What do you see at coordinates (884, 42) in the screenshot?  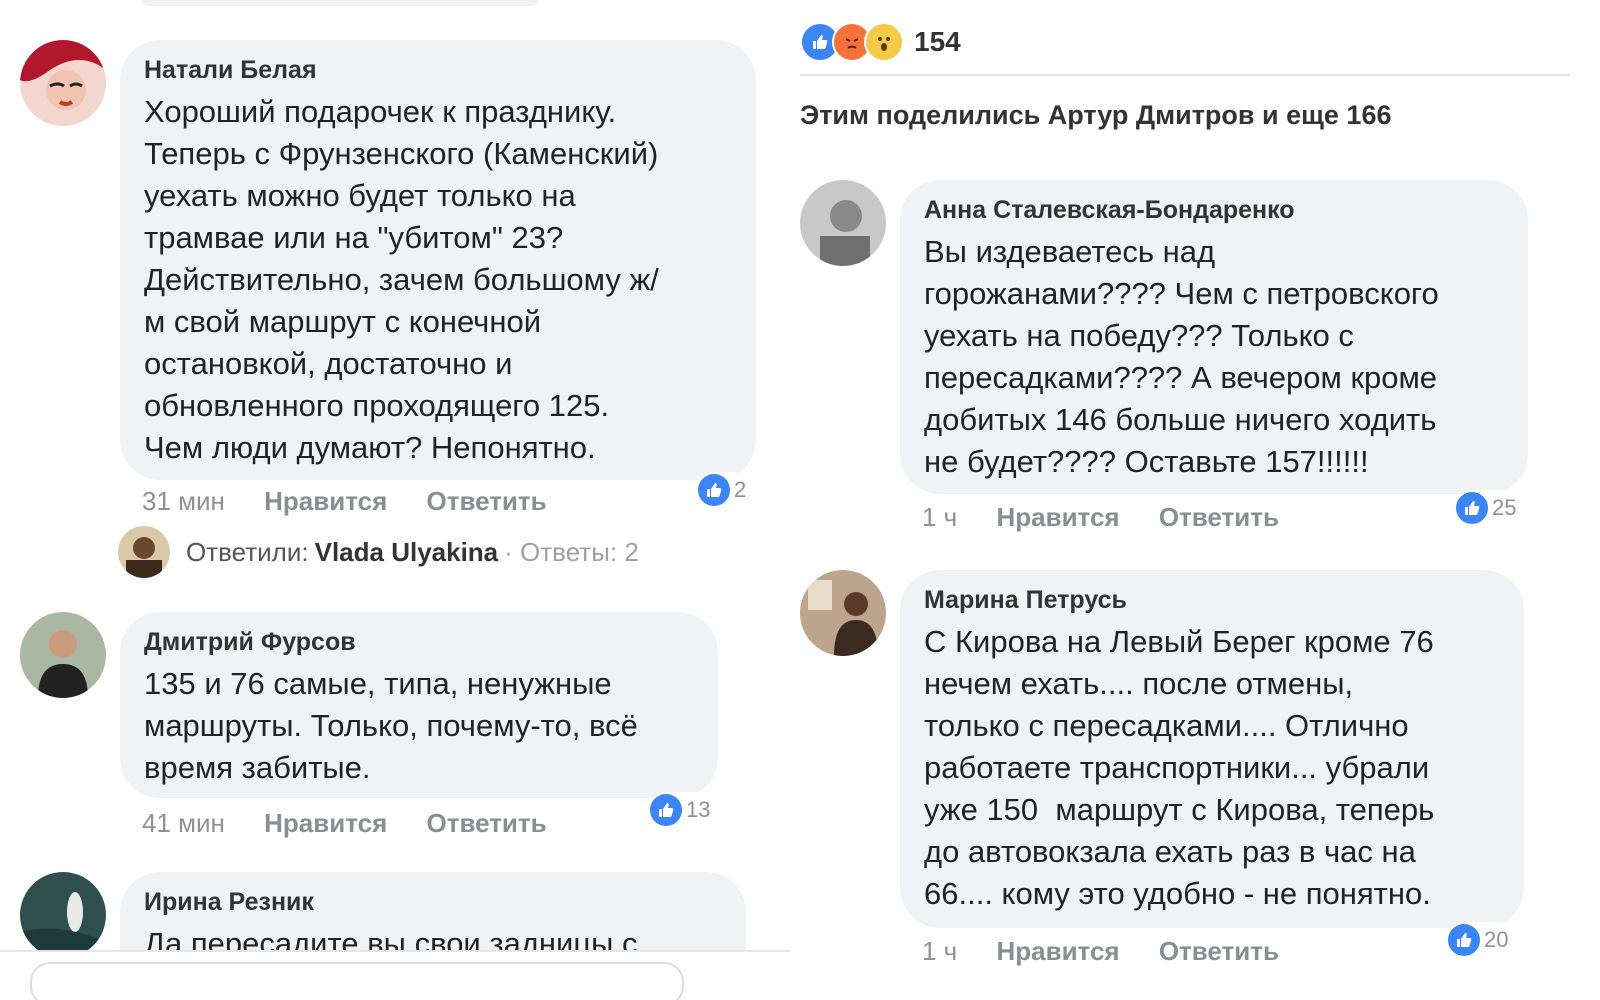 I see `wow-face-icon` at bounding box center [884, 42].